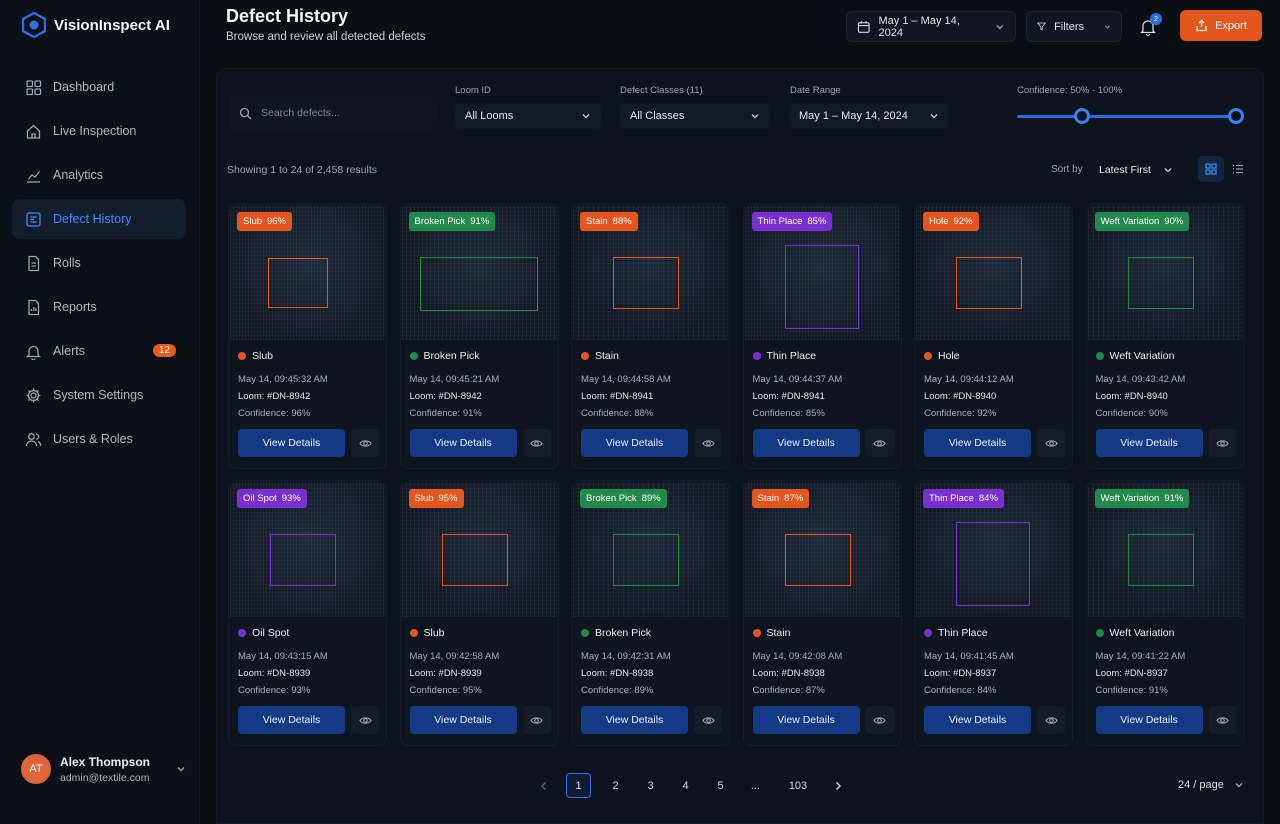  I want to click on page-5-button: 5, so click(720, 785).